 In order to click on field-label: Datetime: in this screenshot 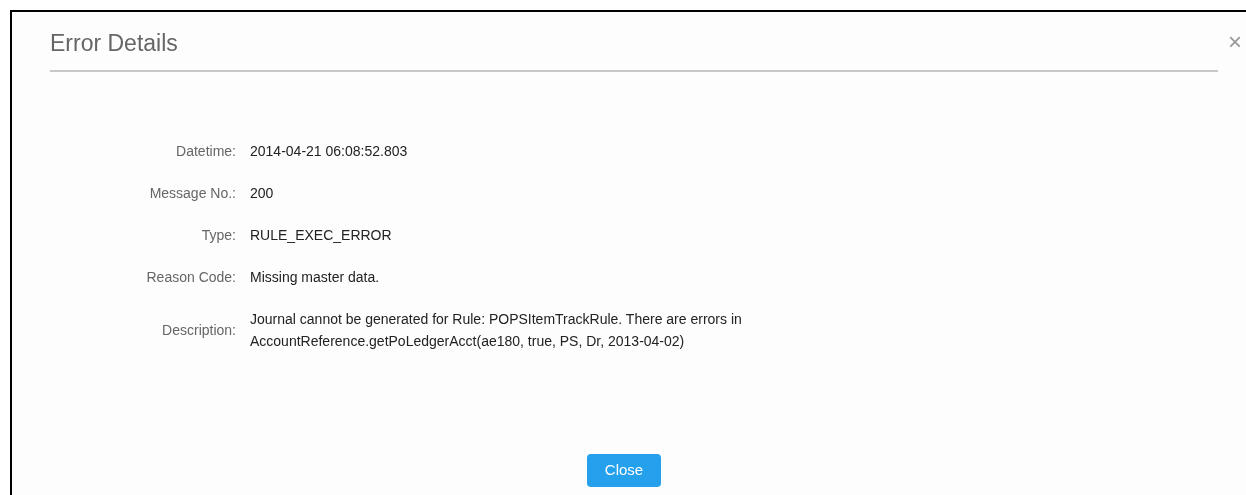, I will do `click(206, 150)`.